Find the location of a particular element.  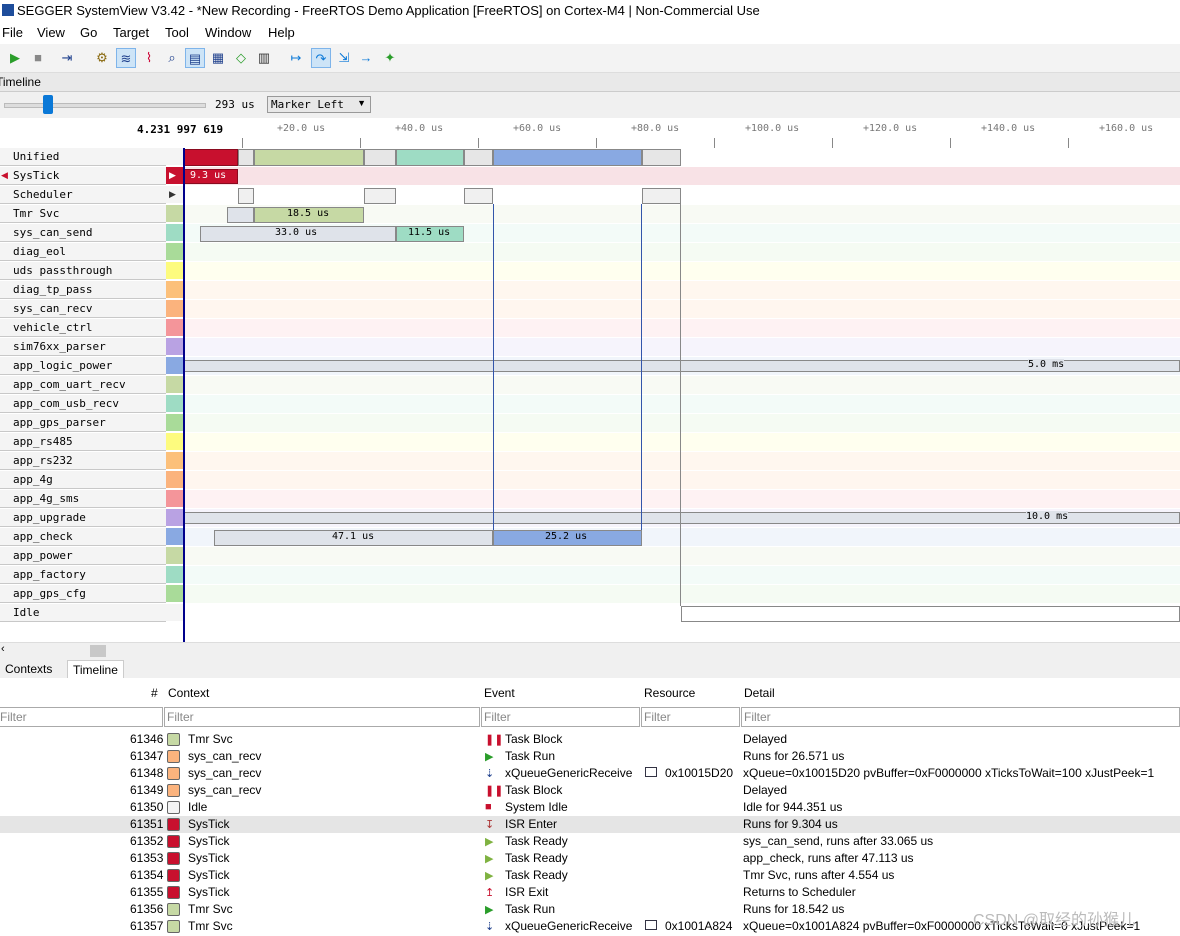

row-label: app_check is located at coordinates (83, 537).